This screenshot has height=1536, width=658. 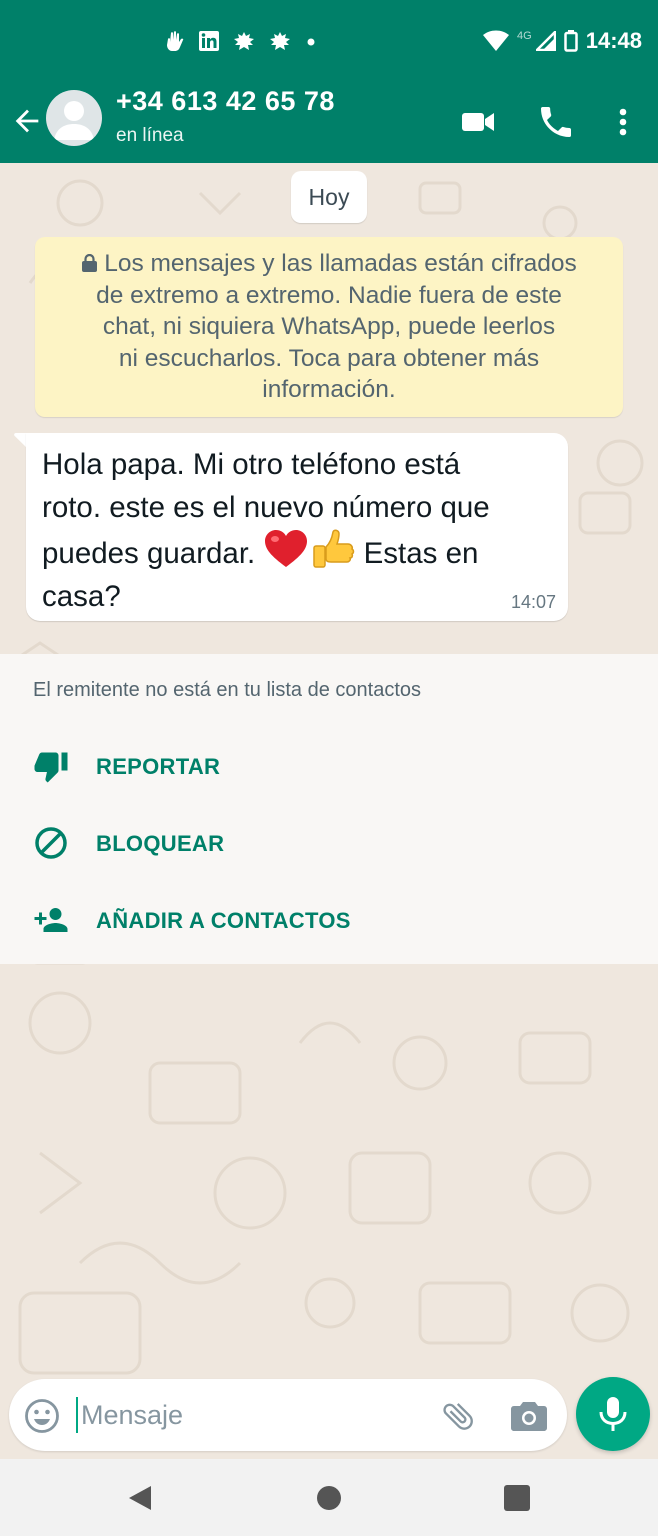 What do you see at coordinates (496, 40) in the screenshot?
I see `wifi-icon` at bounding box center [496, 40].